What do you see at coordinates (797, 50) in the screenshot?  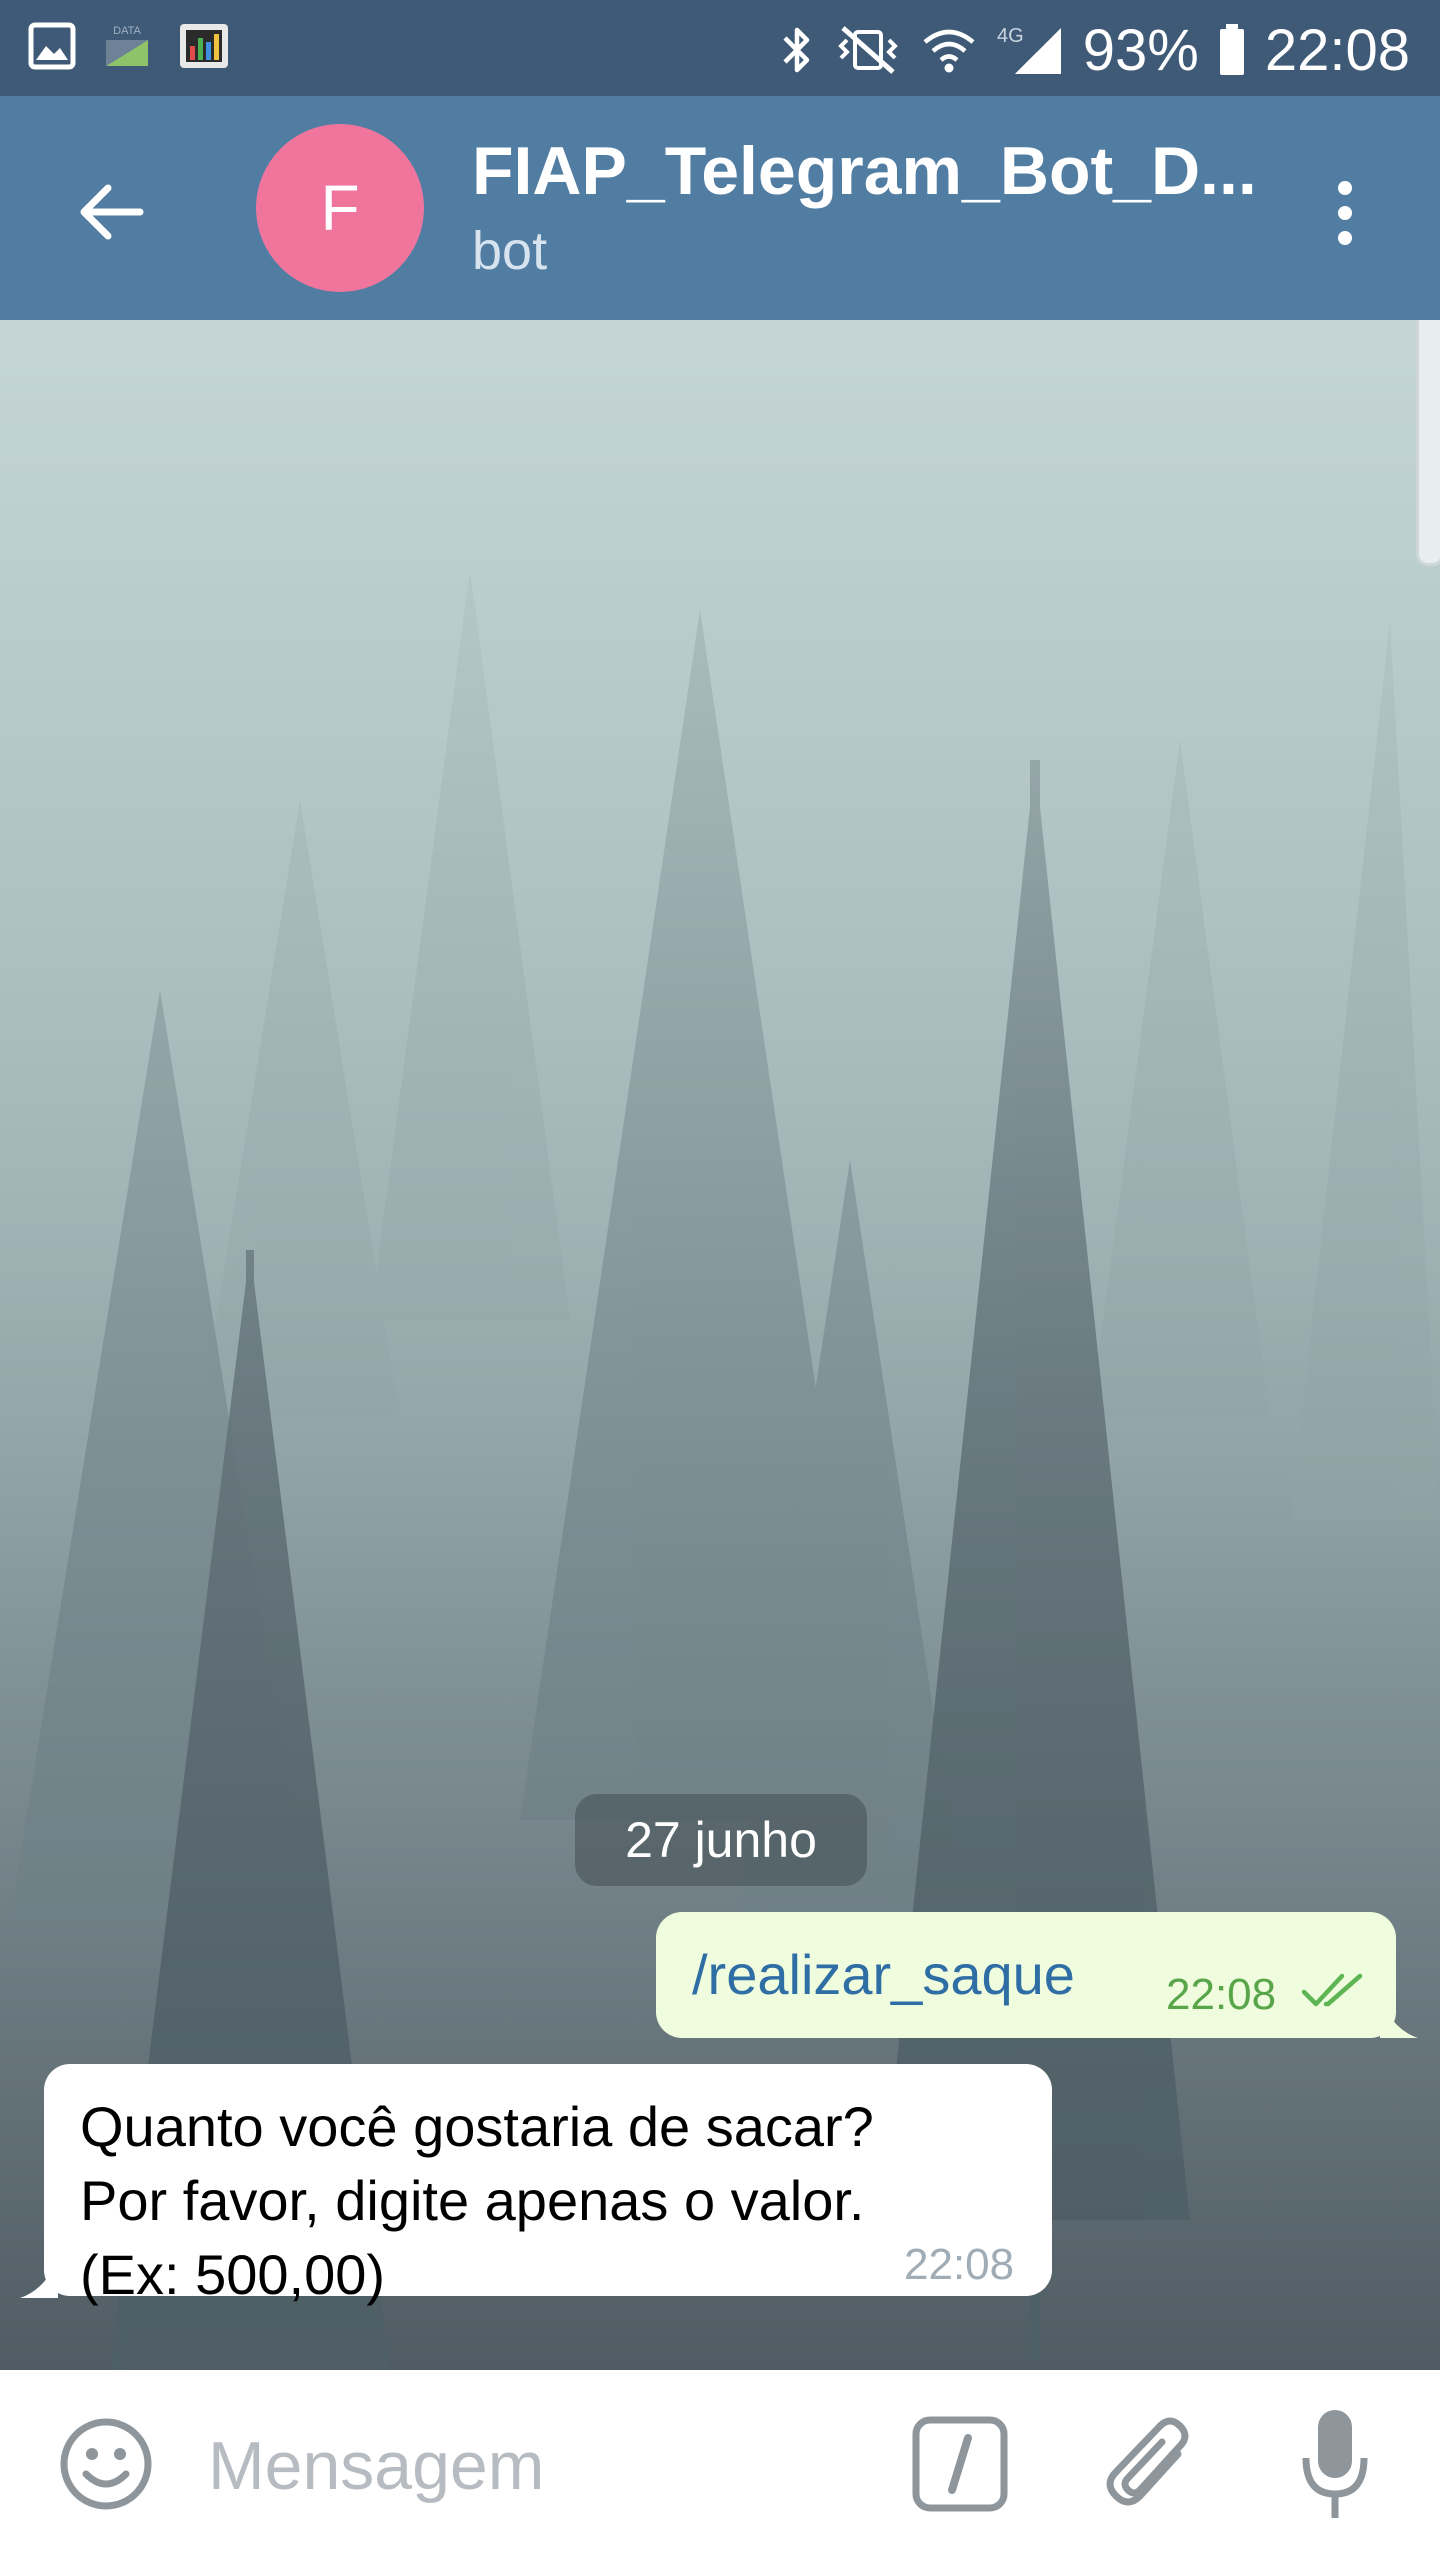 I see `bluetooth-icon` at bounding box center [797, 50].